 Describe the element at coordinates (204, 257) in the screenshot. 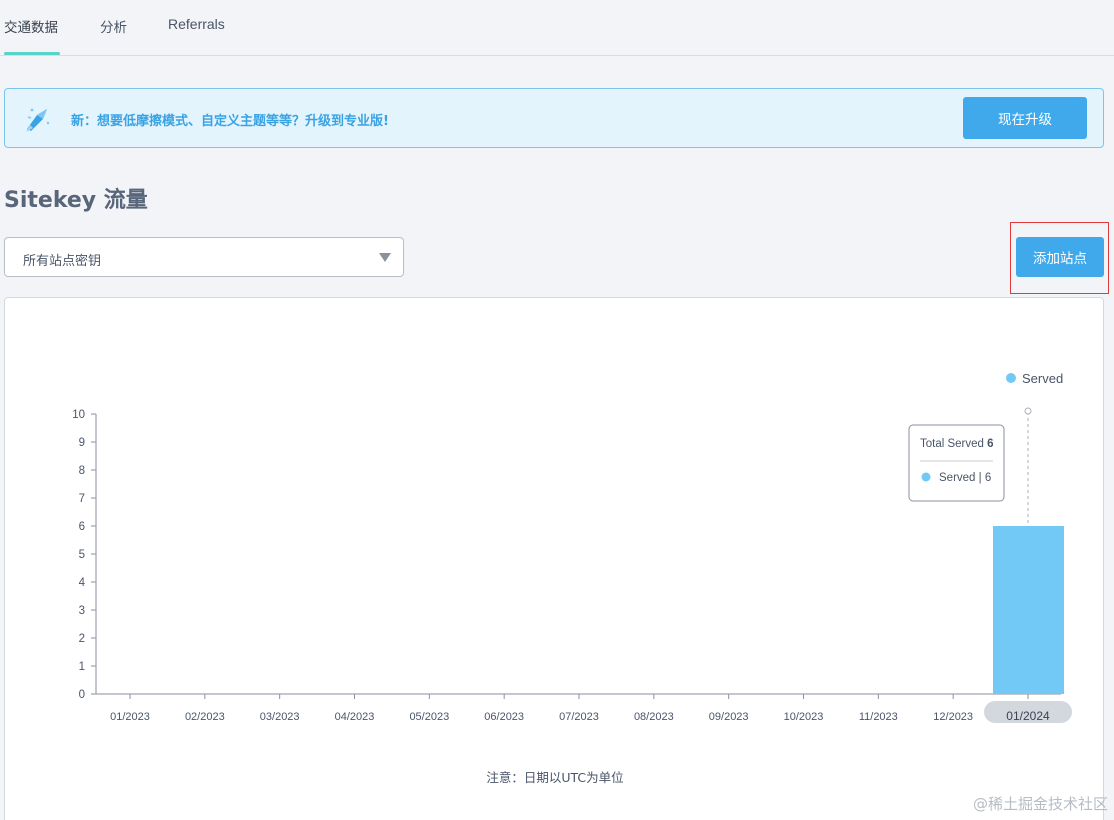

I see `sitekey-select: 所有站点密钥` at that location.